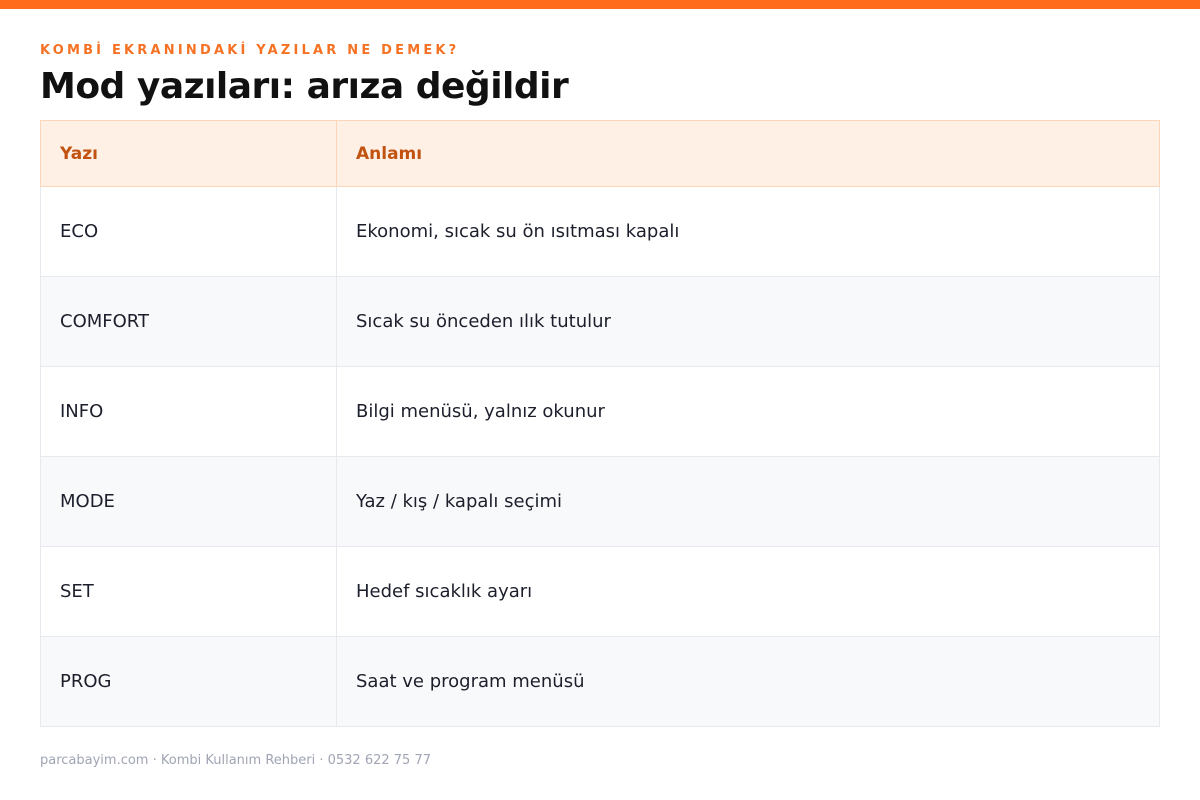 The width and height of the screenshot is (1200, 800). What do you see at coordinates (188, 681) in the screenshot?
I see `cell-code: PROG` at bounding box center [188, 681].